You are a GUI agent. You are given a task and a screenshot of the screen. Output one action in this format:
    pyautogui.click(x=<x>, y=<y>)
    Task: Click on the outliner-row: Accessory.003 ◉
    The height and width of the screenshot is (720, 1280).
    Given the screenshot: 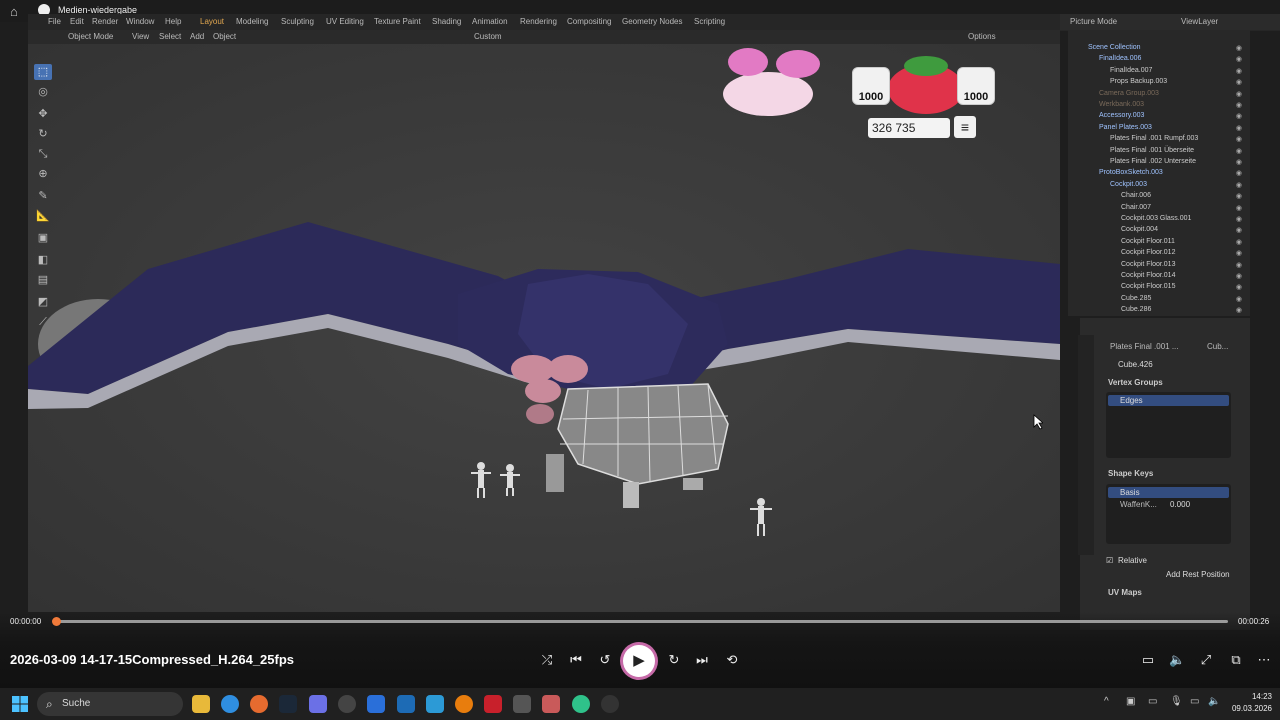 What is the action you would take?
    pyautogui.click(x=1173, y=117)
    